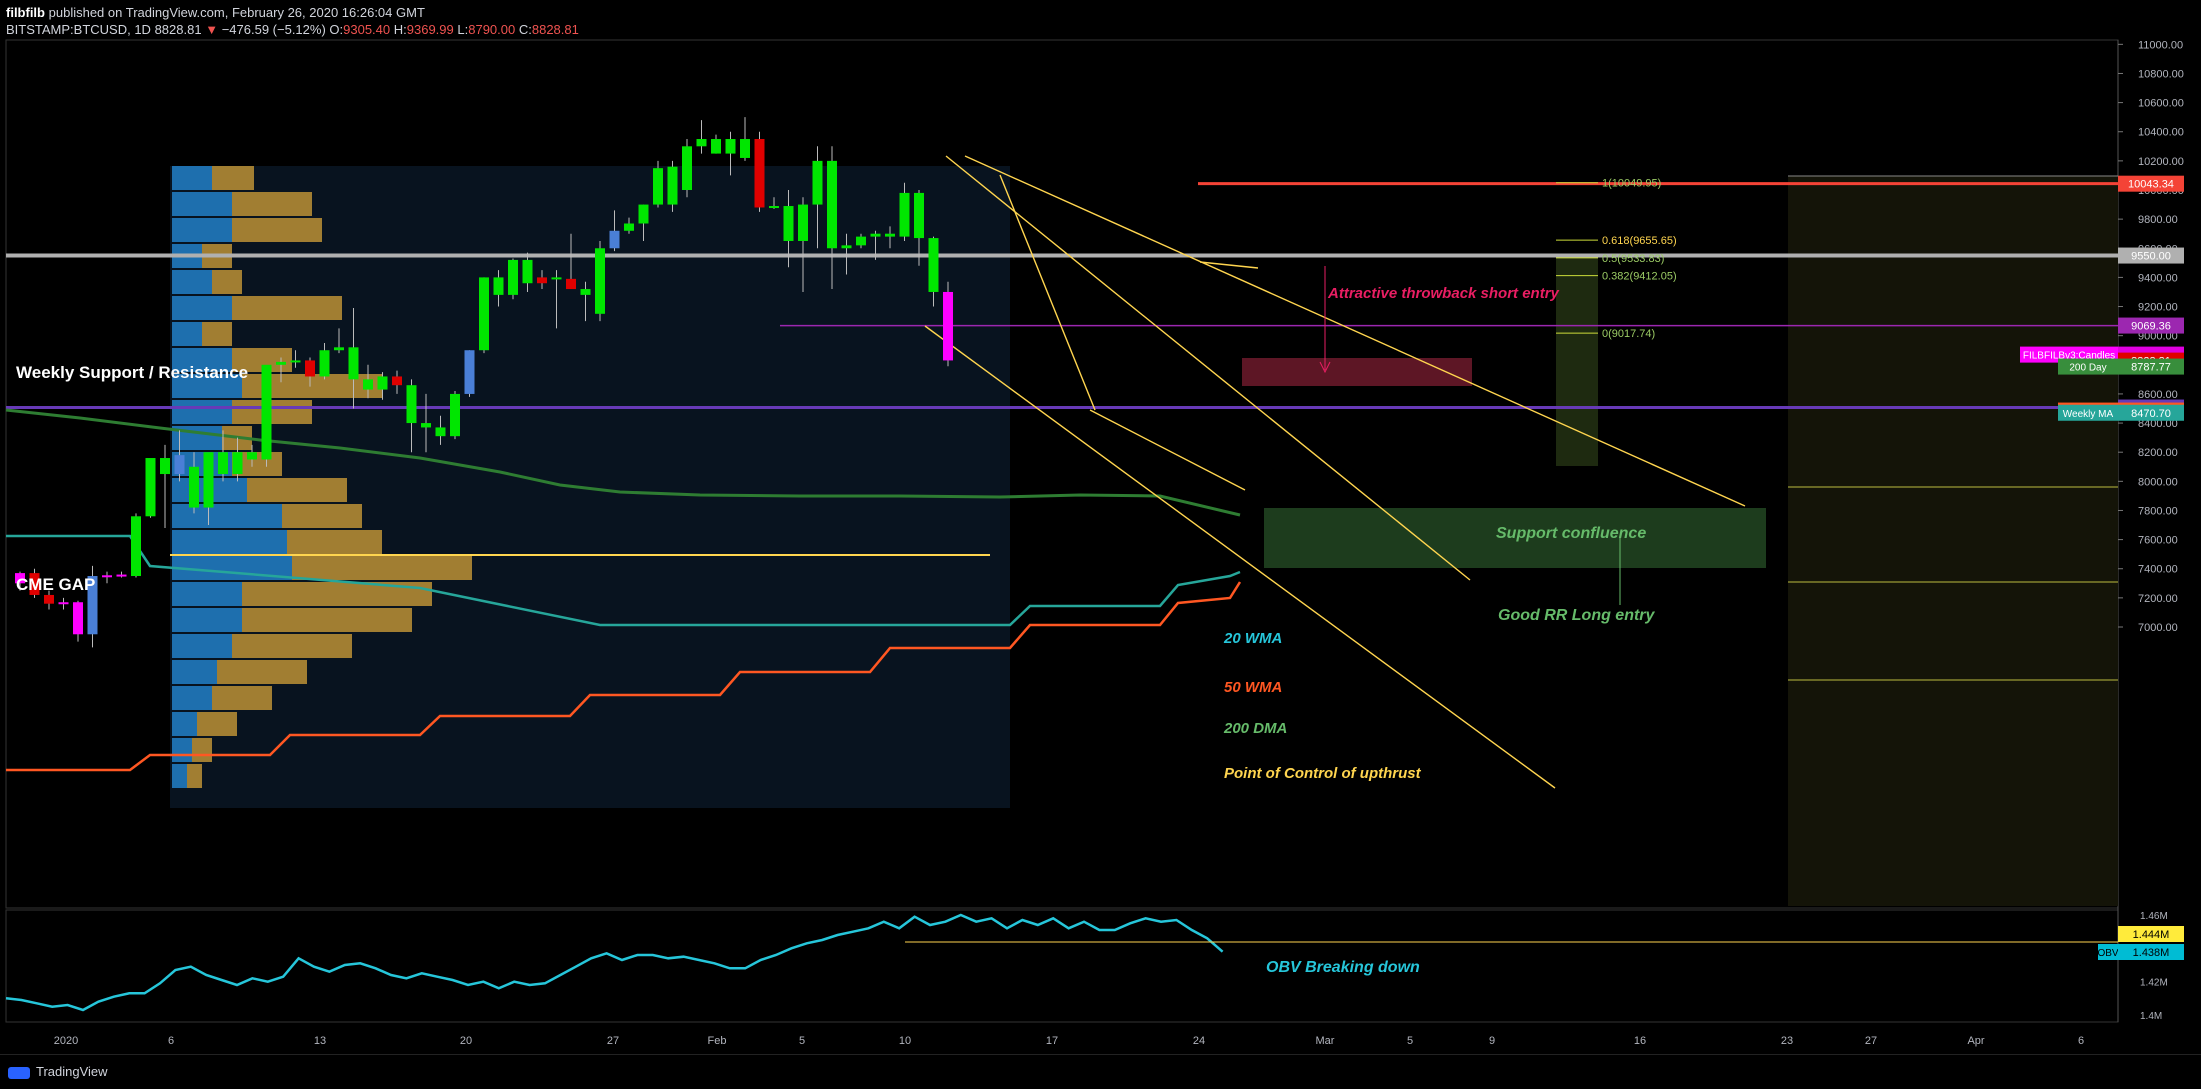 The height and width of the screenshot is (1089, 2201). What do you see at coordinates (1492, 1041) in the screenshot?
I see `time-tick-label: 9` at bounding box center [1492, 1041].